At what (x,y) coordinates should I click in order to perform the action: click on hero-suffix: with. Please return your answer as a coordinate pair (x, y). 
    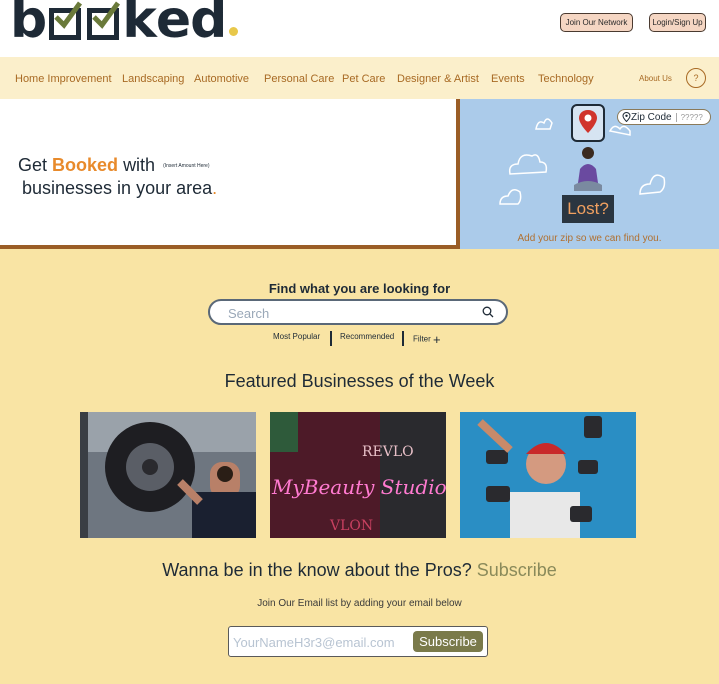
    Looking at the image, I should click on (139, 165).